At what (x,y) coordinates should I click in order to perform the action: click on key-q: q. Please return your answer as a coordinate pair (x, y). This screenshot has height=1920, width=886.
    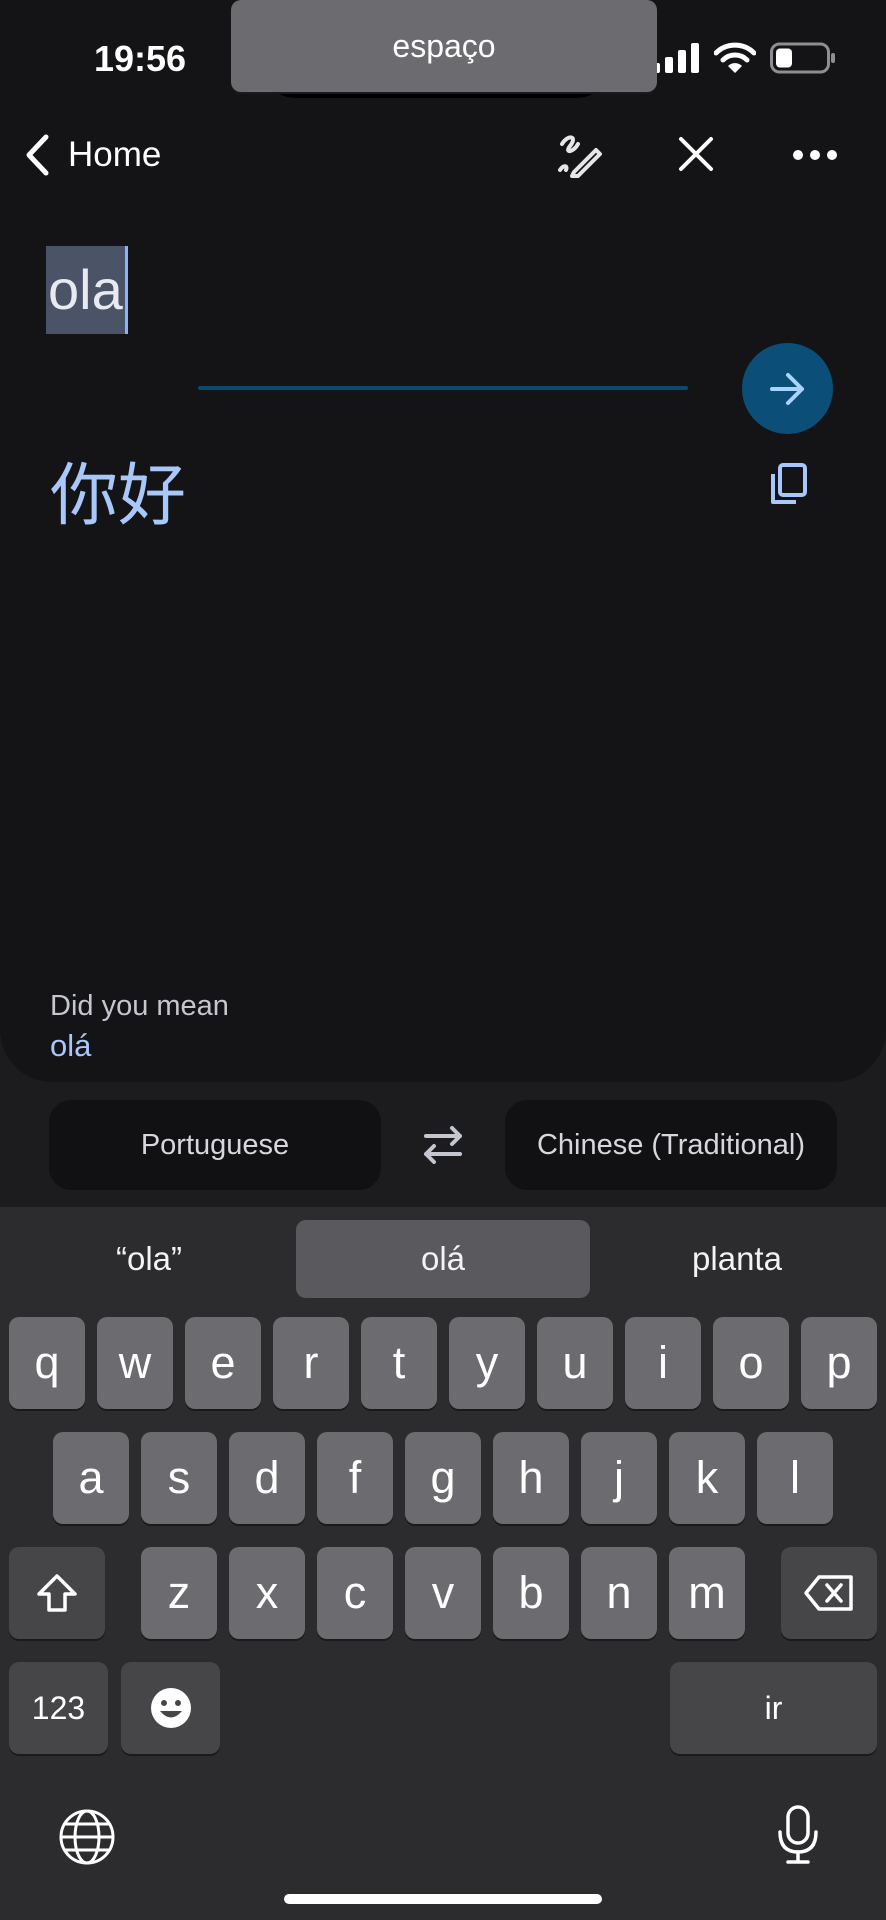
    Looking at the image, I should click on (47, 1363).